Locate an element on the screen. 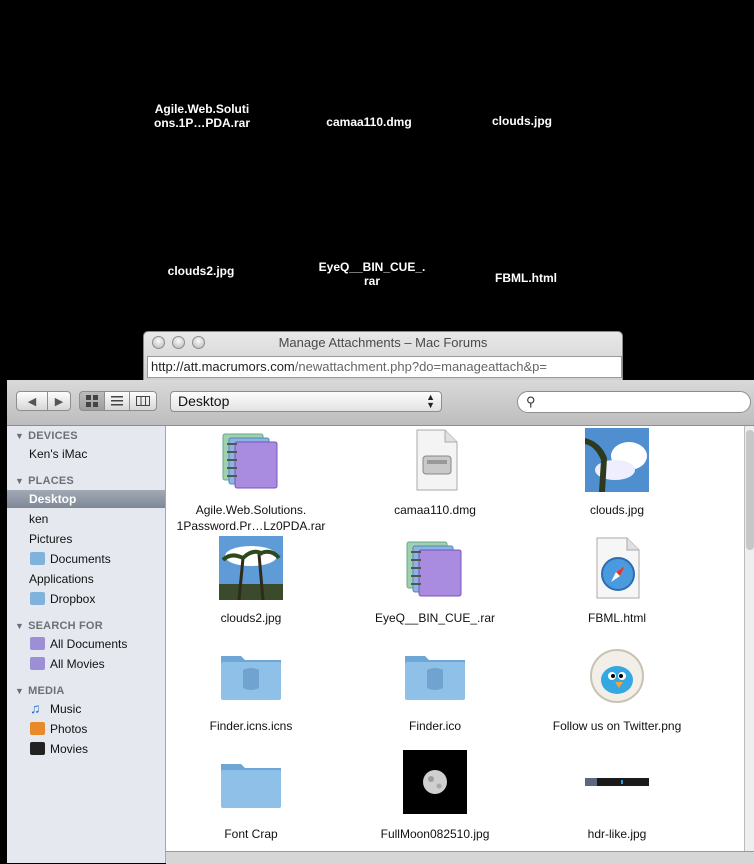 This screenshot has height=864, width=754. sidebar-header-media: ▼ MEDIA is located at coordinates (40, 691).